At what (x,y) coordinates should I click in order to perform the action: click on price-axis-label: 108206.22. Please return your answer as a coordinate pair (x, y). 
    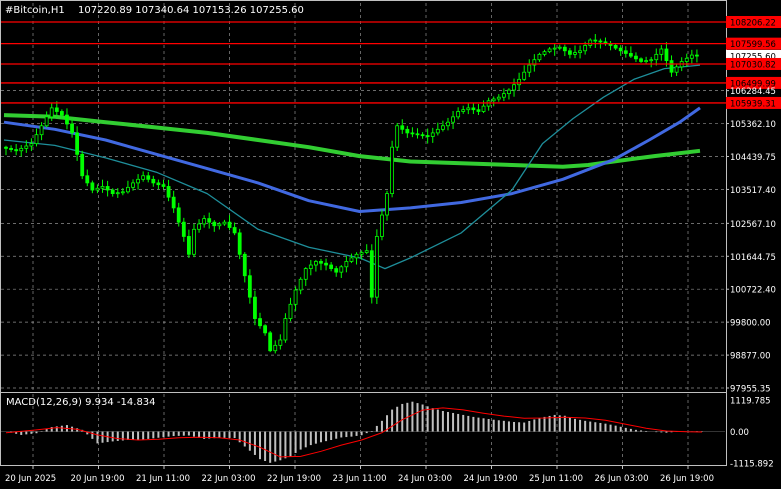
    Looking at the image, I should click on (753, 24).